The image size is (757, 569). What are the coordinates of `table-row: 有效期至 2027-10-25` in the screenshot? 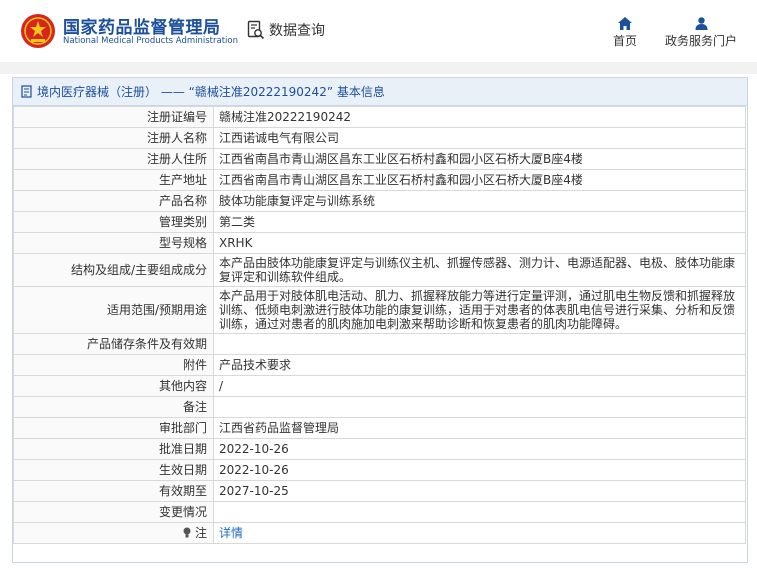 It's located at (379, 491).